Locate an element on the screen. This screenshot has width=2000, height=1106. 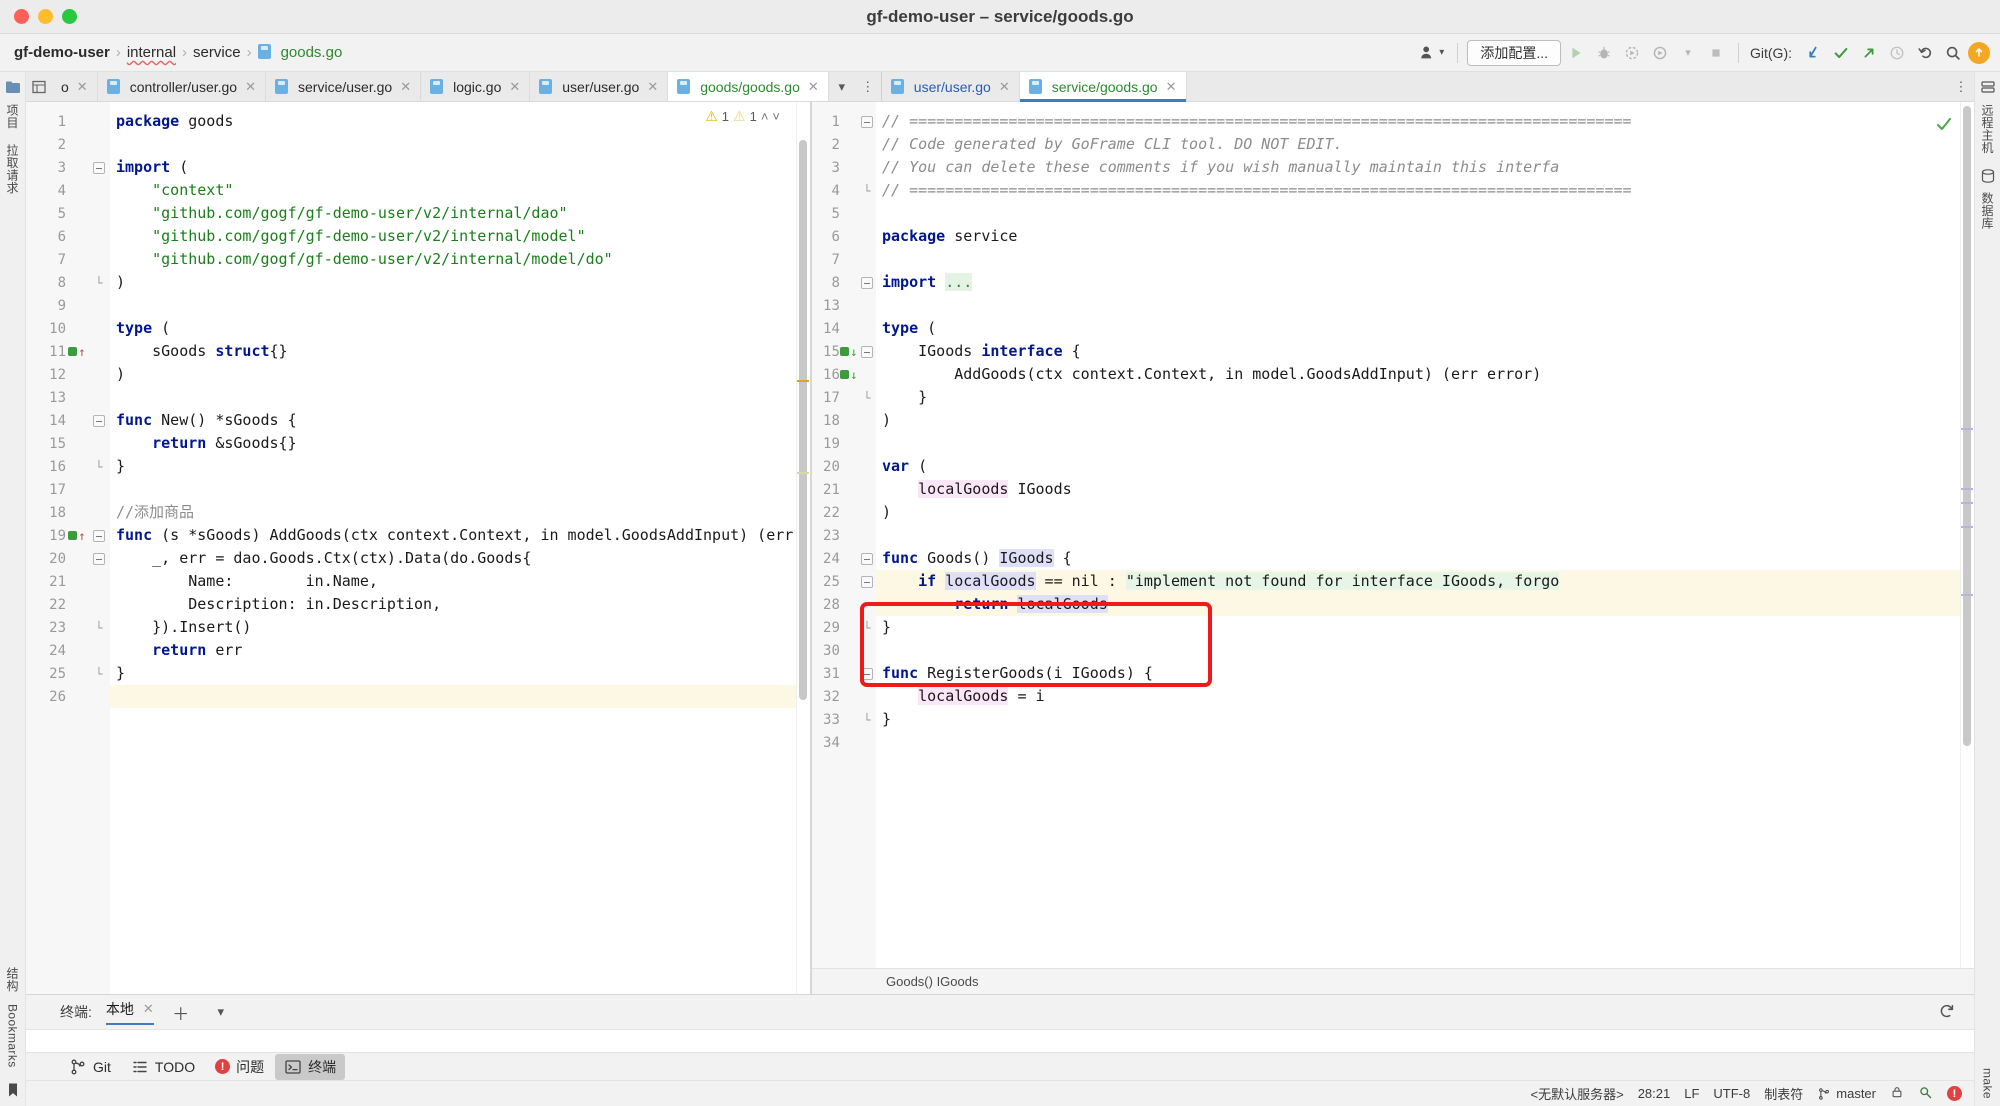
gutter-line: 19 is located at coordinates (844, 443).